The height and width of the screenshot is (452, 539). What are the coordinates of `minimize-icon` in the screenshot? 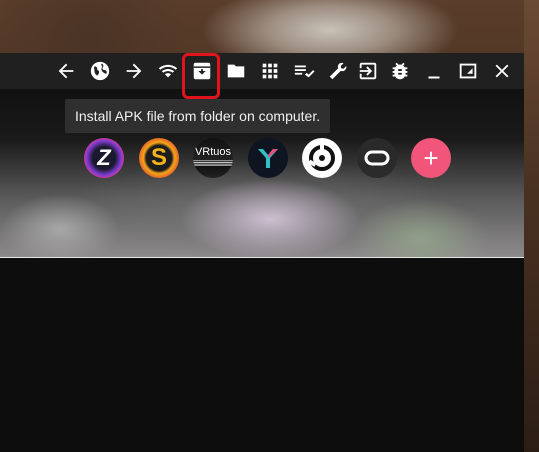 It's located at (434, 77).